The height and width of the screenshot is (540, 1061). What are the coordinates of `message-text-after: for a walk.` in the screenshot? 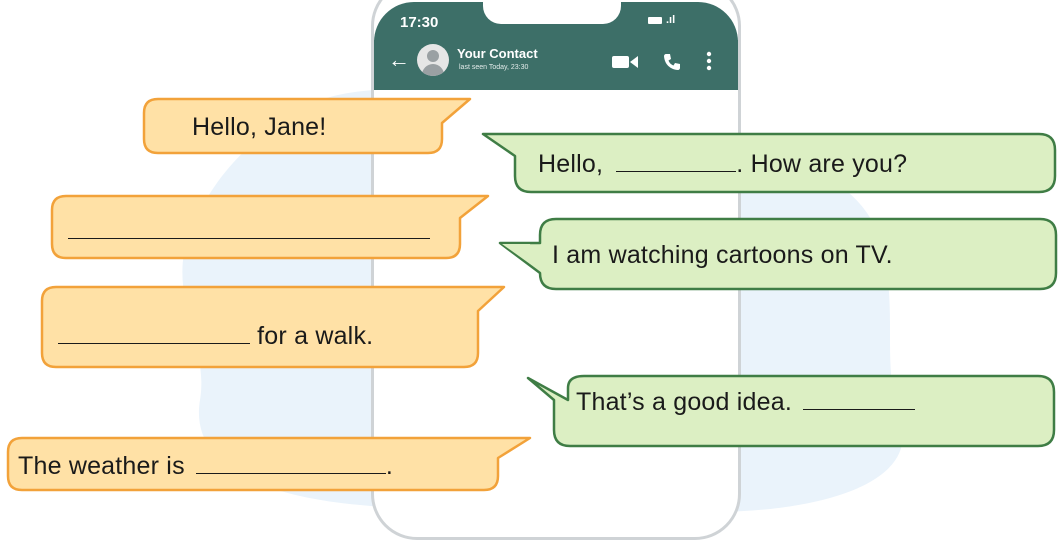 It's located at (315, 336).